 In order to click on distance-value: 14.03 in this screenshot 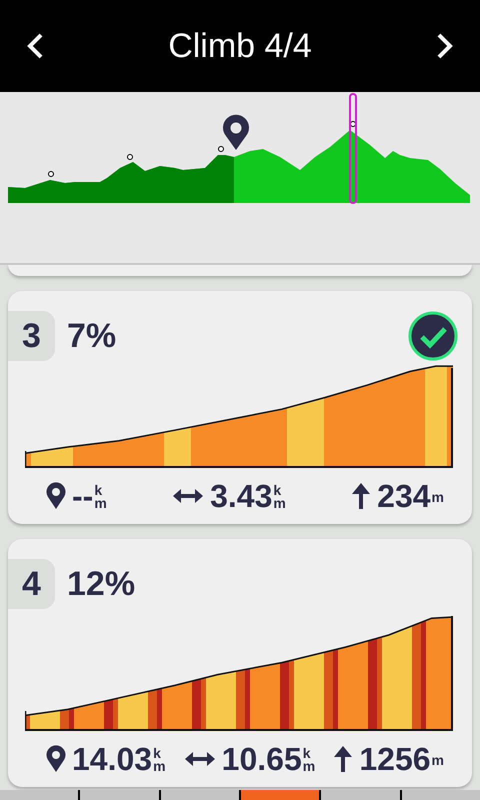, I will do `click(112, 759)`.